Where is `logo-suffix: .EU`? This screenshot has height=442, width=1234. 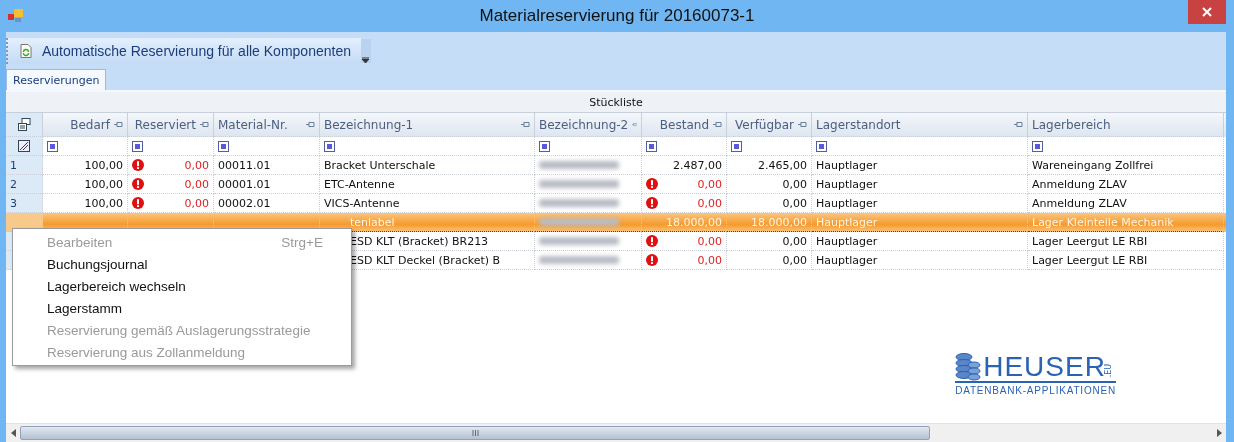
logo-suffix: .EU is located at coordinates (1109, 370).